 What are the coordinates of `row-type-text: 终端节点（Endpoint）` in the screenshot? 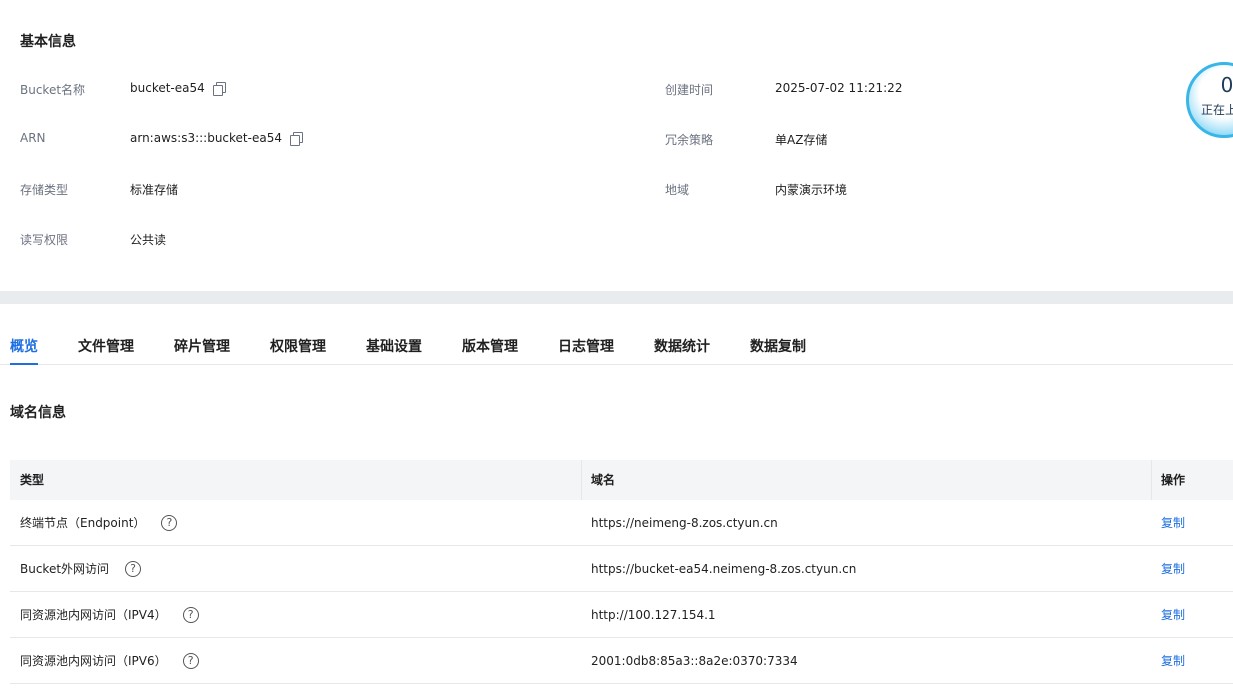 It's located at (83, 523).